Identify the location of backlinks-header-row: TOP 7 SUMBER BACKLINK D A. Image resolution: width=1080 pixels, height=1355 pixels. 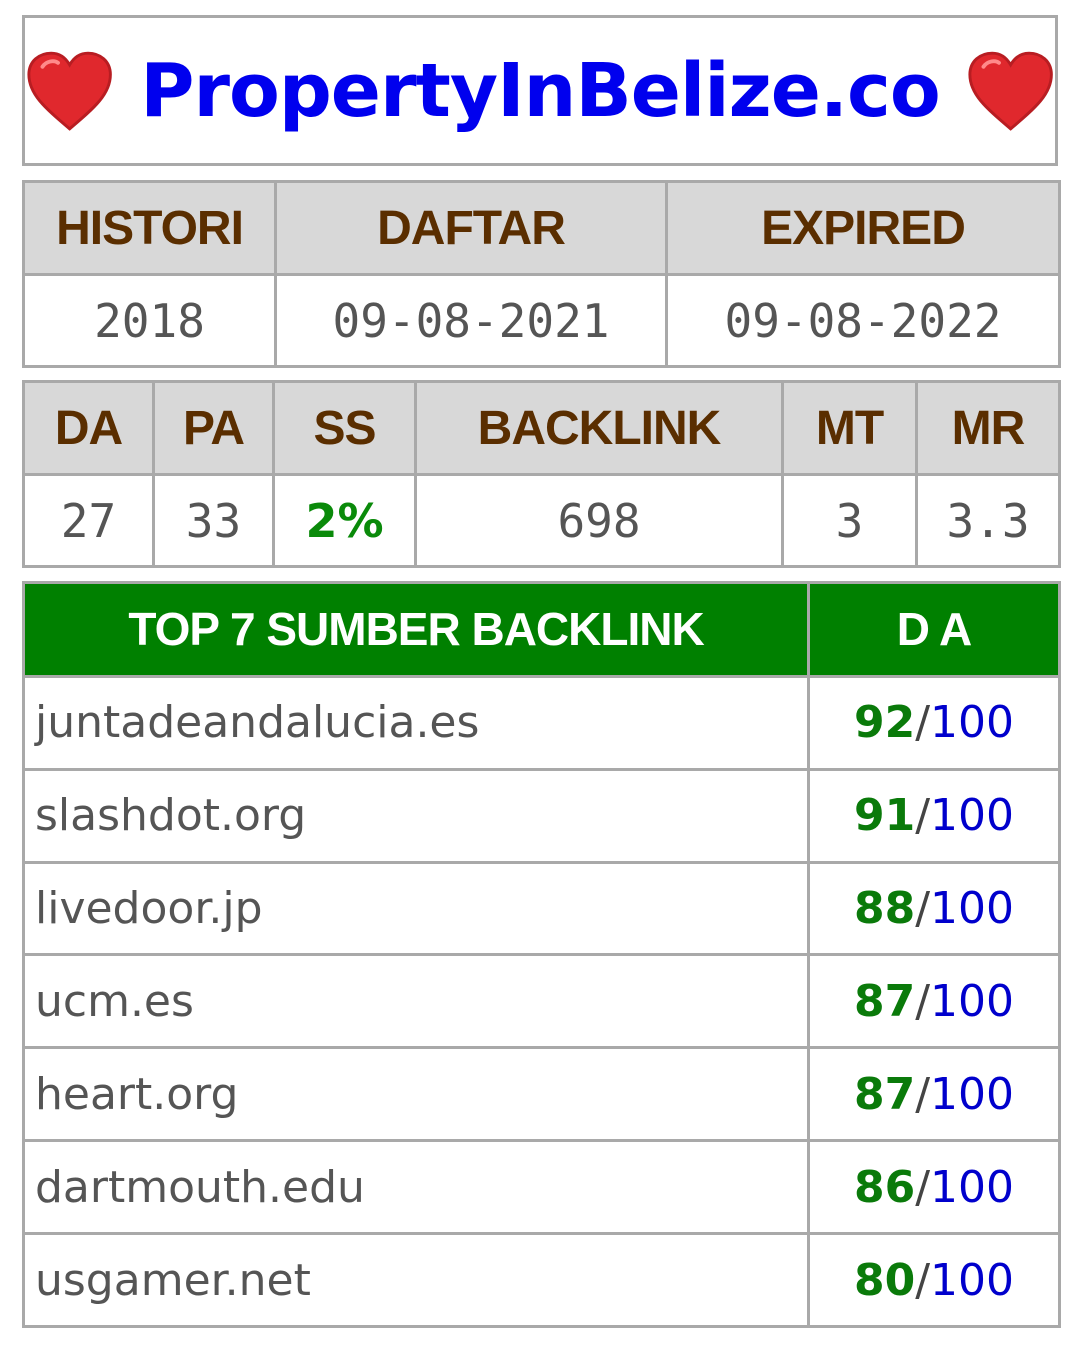
(541, 629).